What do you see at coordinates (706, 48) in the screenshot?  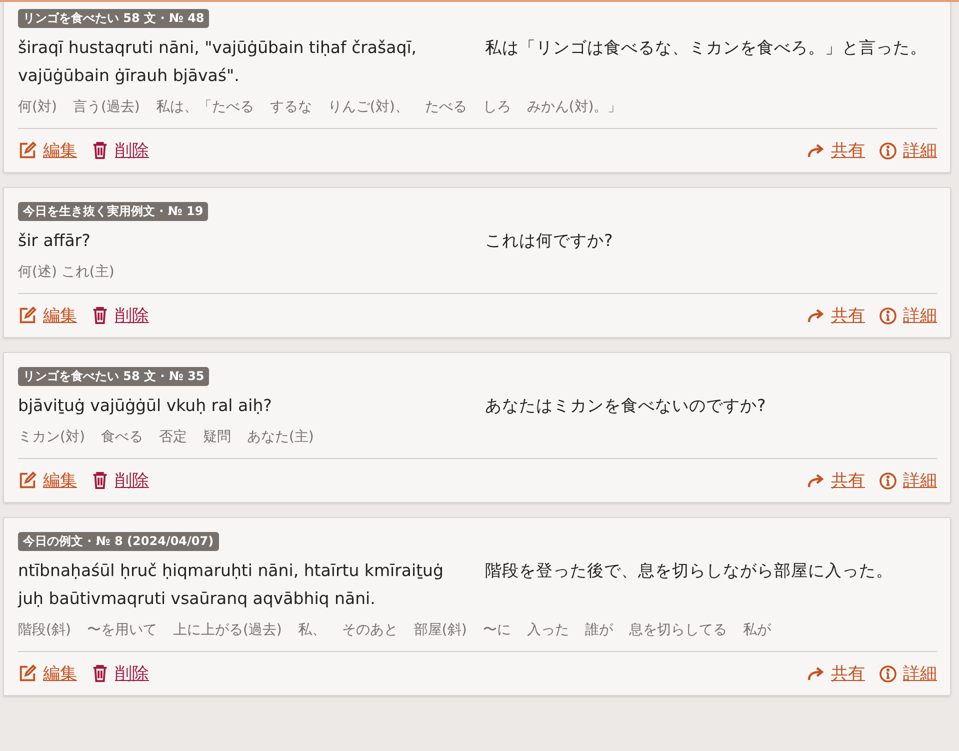 I see `translation-text: 私は「リンゴは食べるな、ミカンを食べろ。」と言った。` at bounding box center [706, 48].